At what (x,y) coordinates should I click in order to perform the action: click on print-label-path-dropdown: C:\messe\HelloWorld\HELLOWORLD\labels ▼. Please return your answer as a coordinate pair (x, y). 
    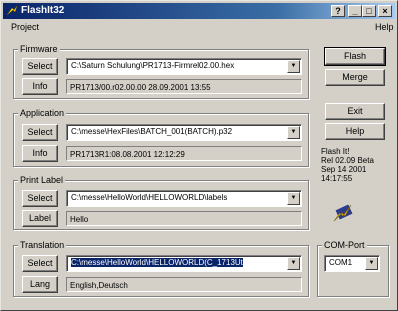
    Looking at the image, I should click on (184, 198).